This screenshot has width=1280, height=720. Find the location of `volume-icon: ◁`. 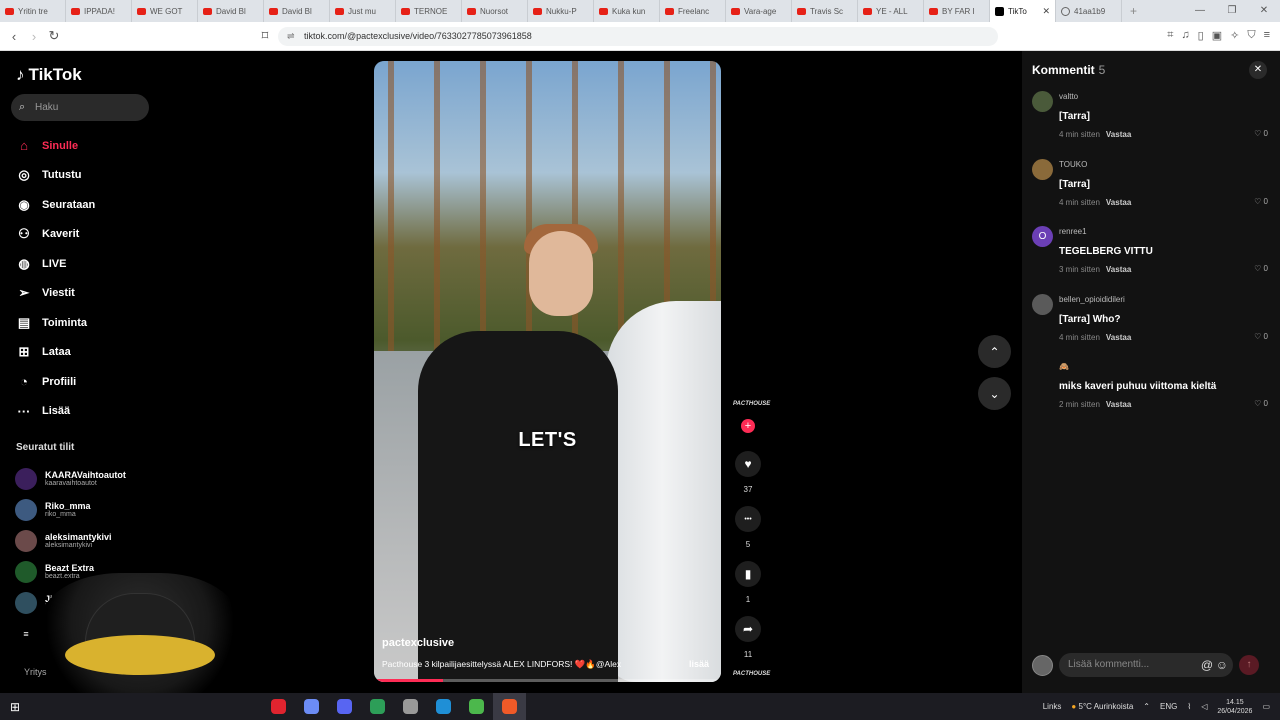

volume-icon: ◁ is located at coordinates (1204, 706).